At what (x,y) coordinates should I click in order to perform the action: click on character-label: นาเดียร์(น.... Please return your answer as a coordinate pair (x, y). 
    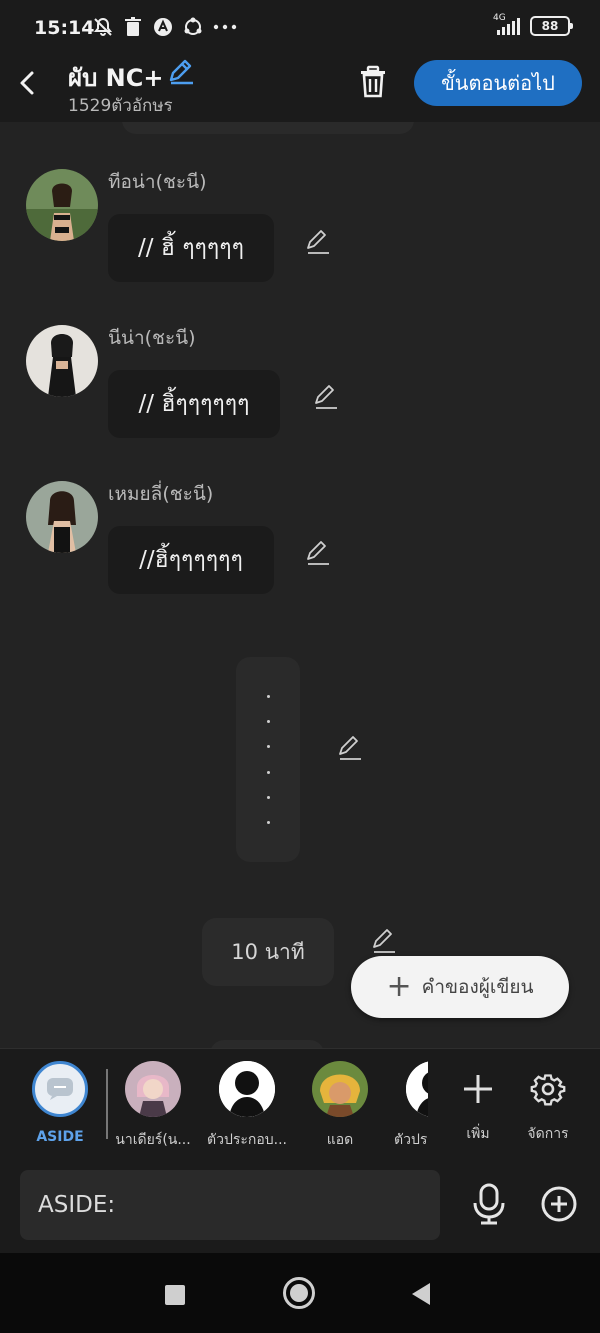
    Looking at the image, I should click on (153, 1140).